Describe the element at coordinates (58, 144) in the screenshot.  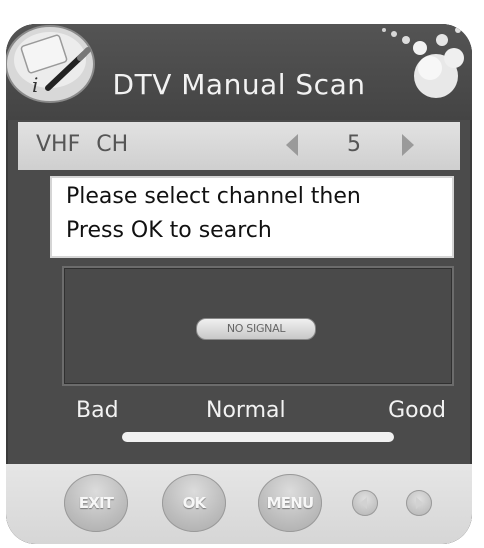
I see `band-text: VHF` at that location.